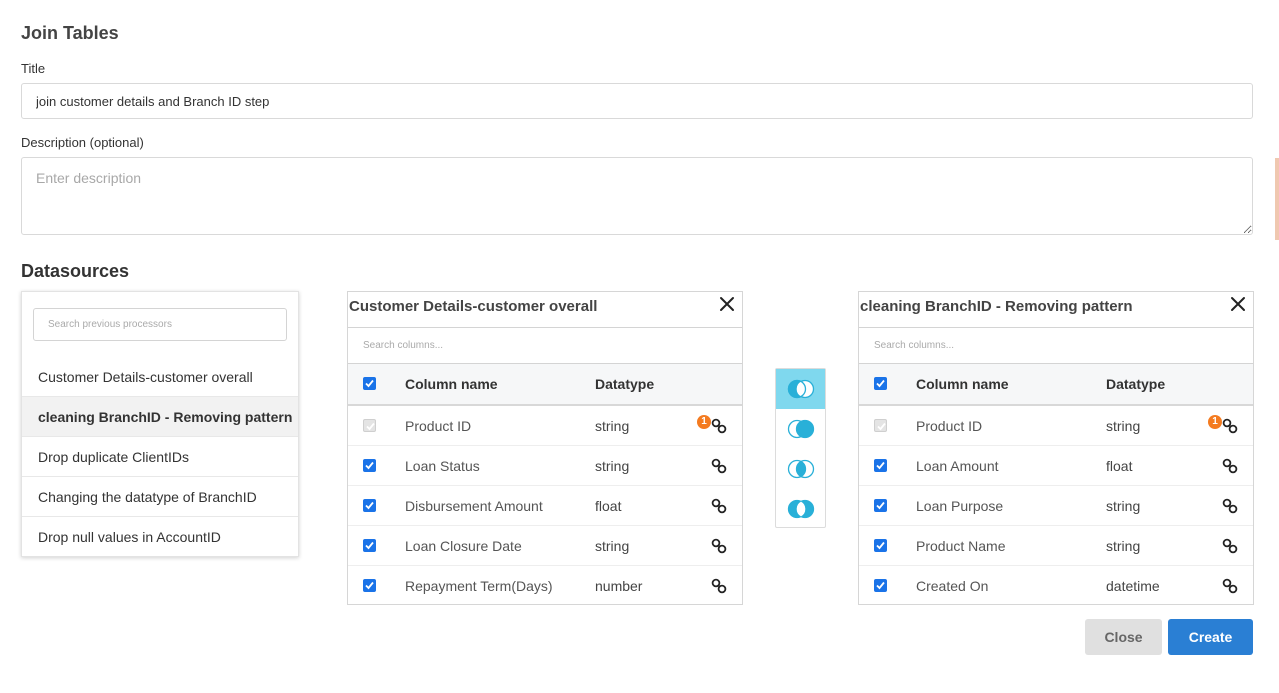 The width and height of the screenshot is (1279, 693). I want to click on column-name: Product Name, so click(961, 545).